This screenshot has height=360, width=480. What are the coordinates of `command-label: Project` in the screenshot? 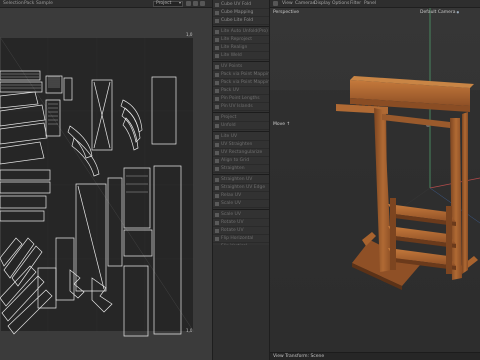 It's located at (229, 117).